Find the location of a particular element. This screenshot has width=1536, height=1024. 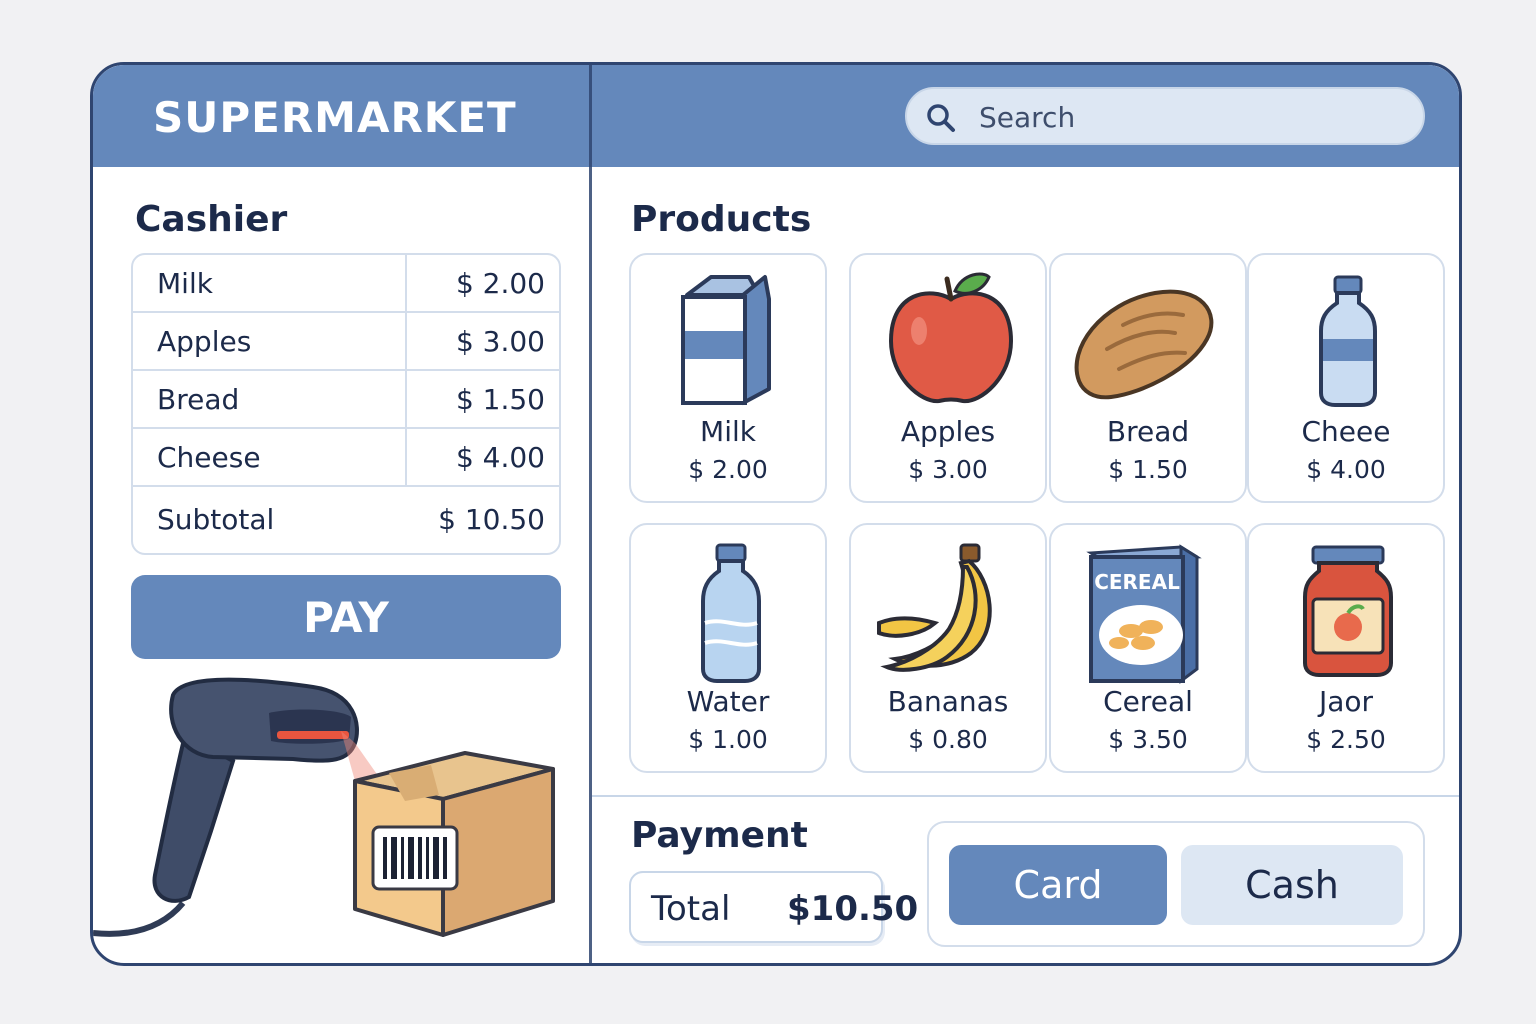

search-input is located at coordinates (1189, 117).